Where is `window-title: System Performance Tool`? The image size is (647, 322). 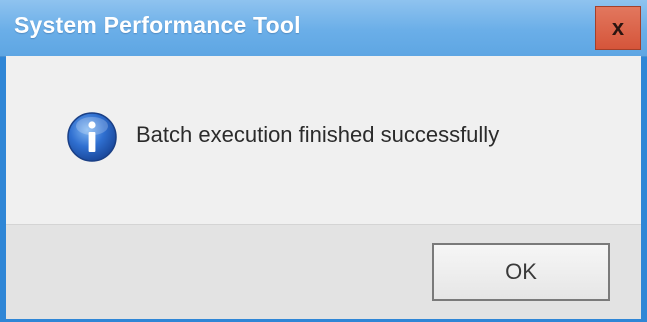 window-title: System Performance Tool is located at coordinates (157, 25).